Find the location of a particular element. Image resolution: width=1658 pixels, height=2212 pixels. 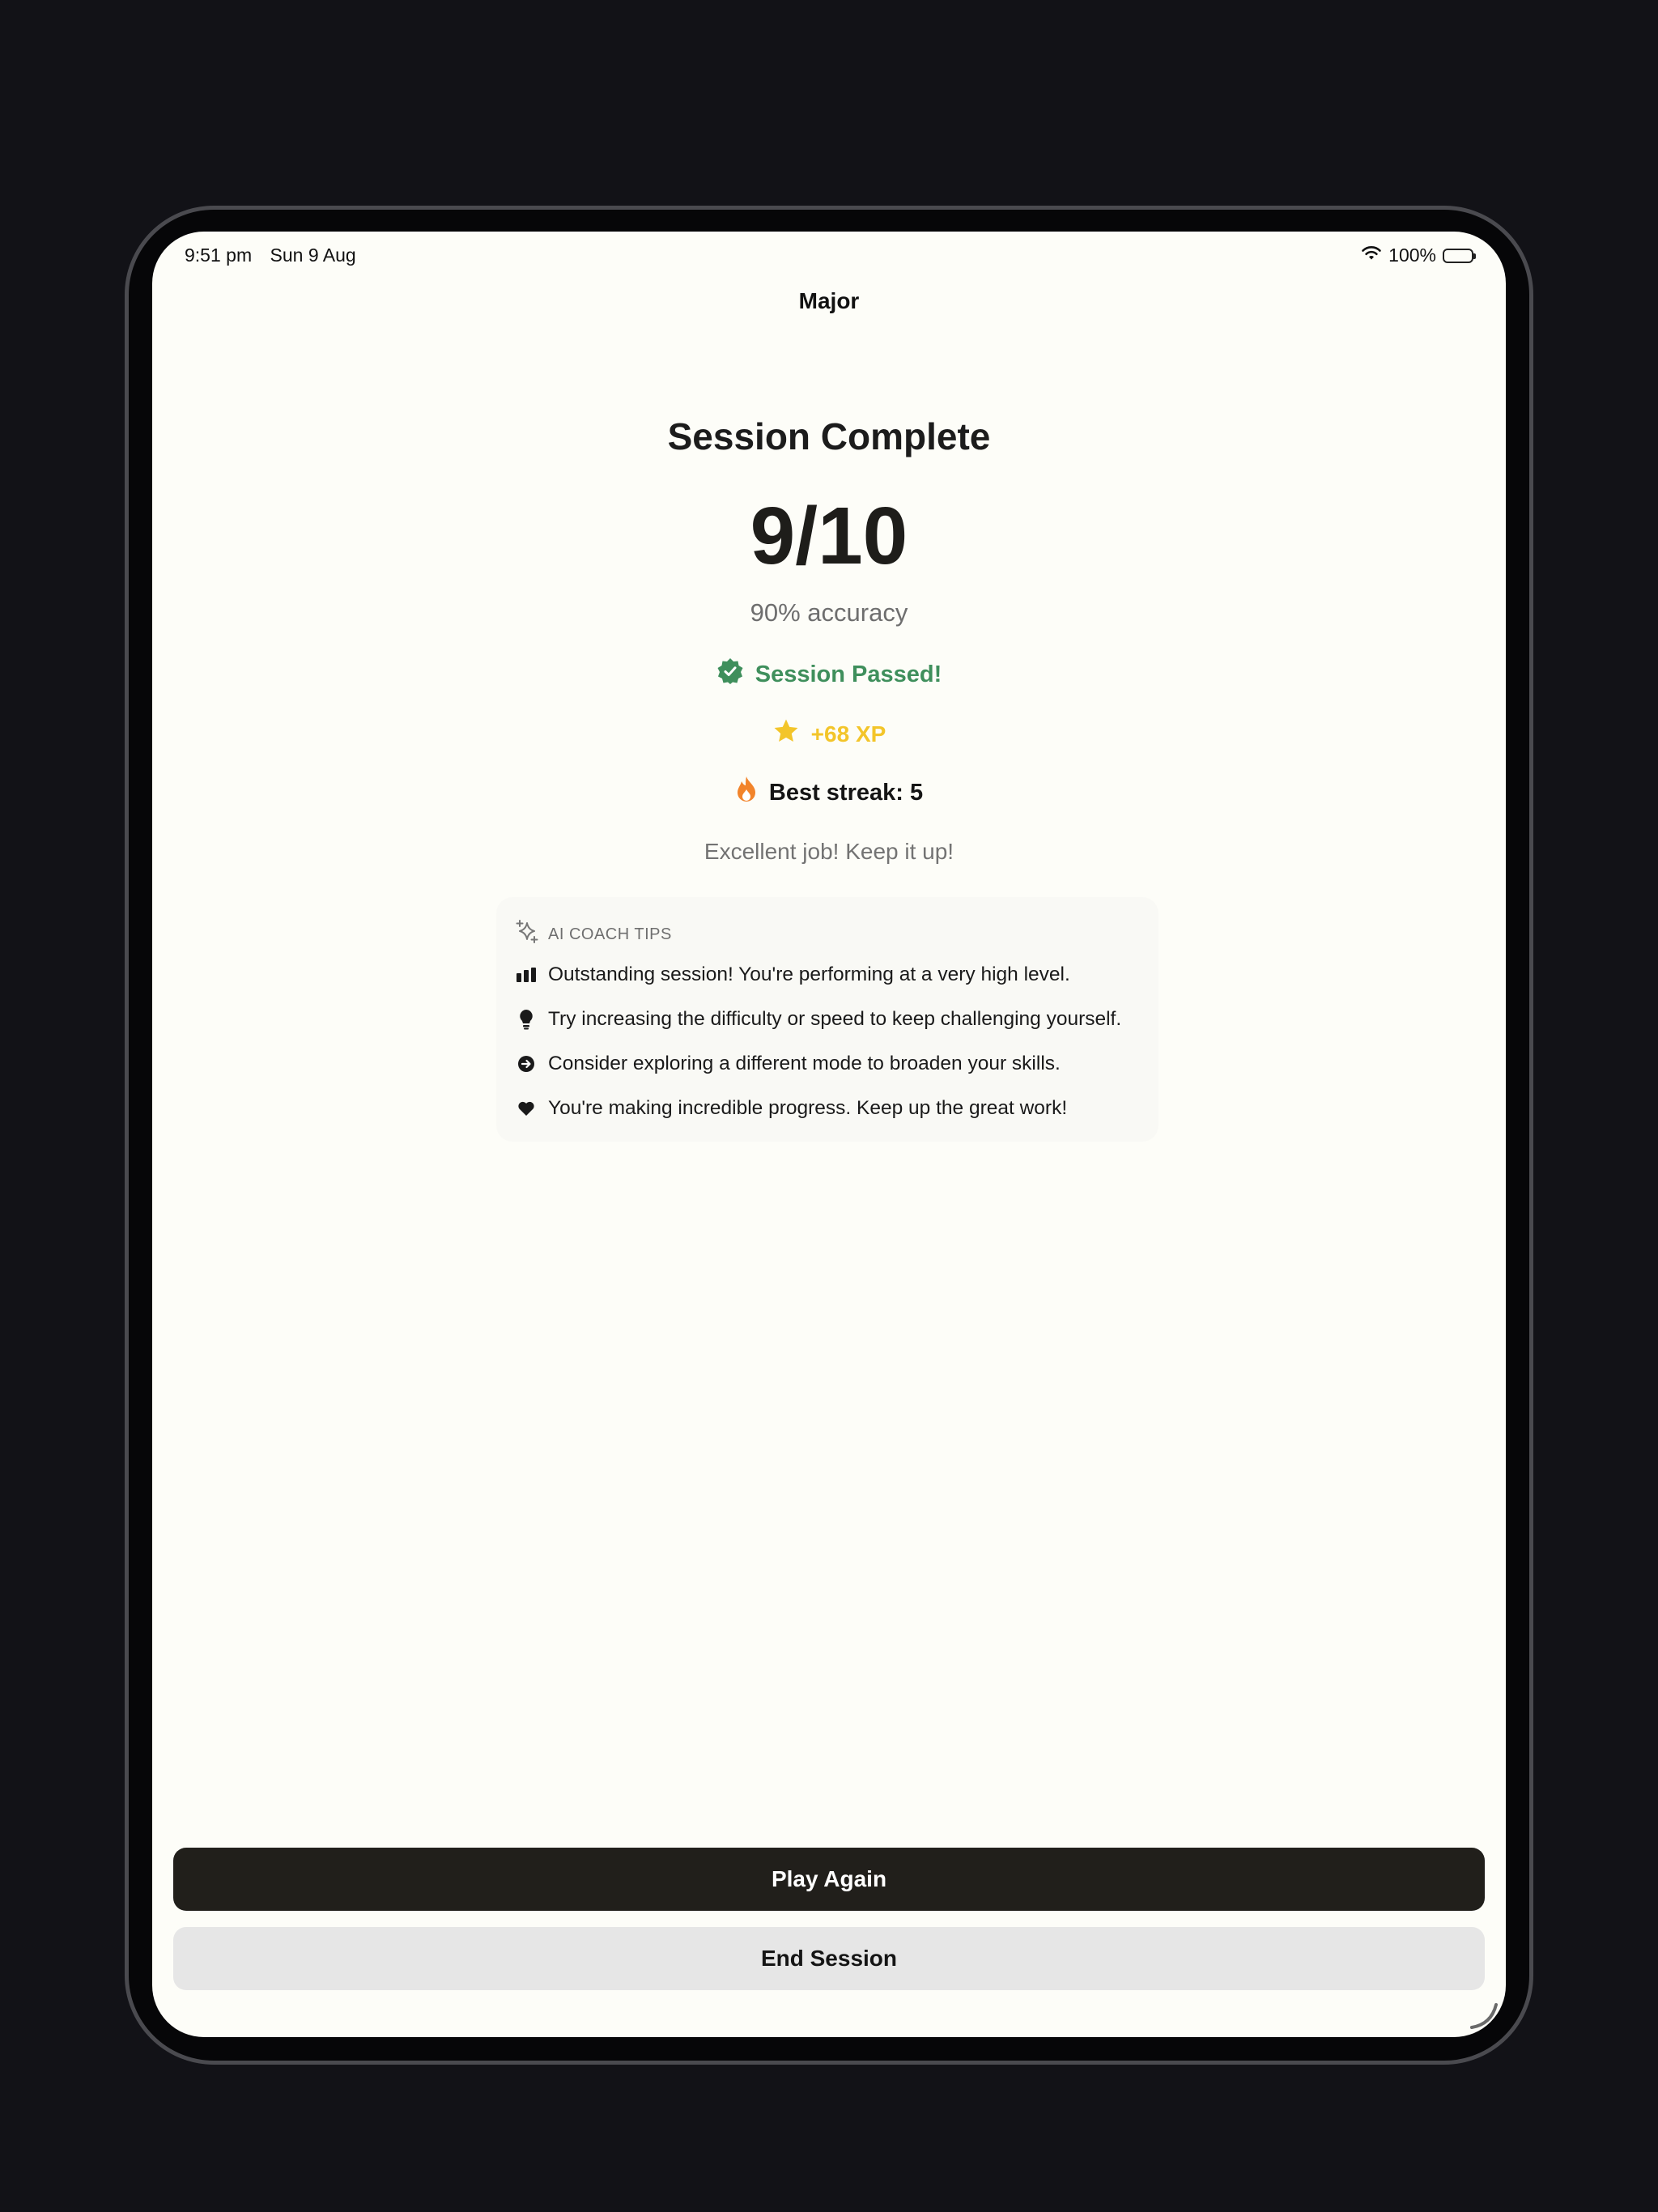

star-icon is located at coordinates (786, 734).